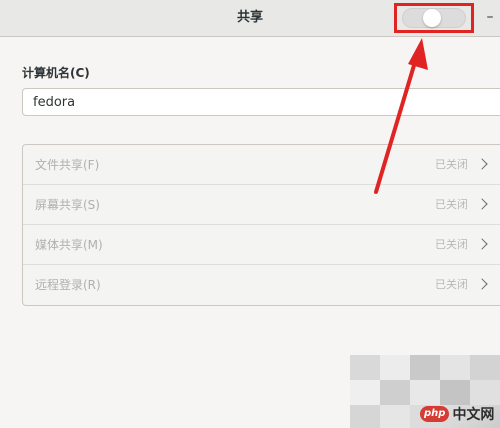  What do you see at coordinates (261, 285) in the screenshot?
I see `sharing-item-remote-login: 远程登录(R) 已关闭` at bounding box center [261, 285].